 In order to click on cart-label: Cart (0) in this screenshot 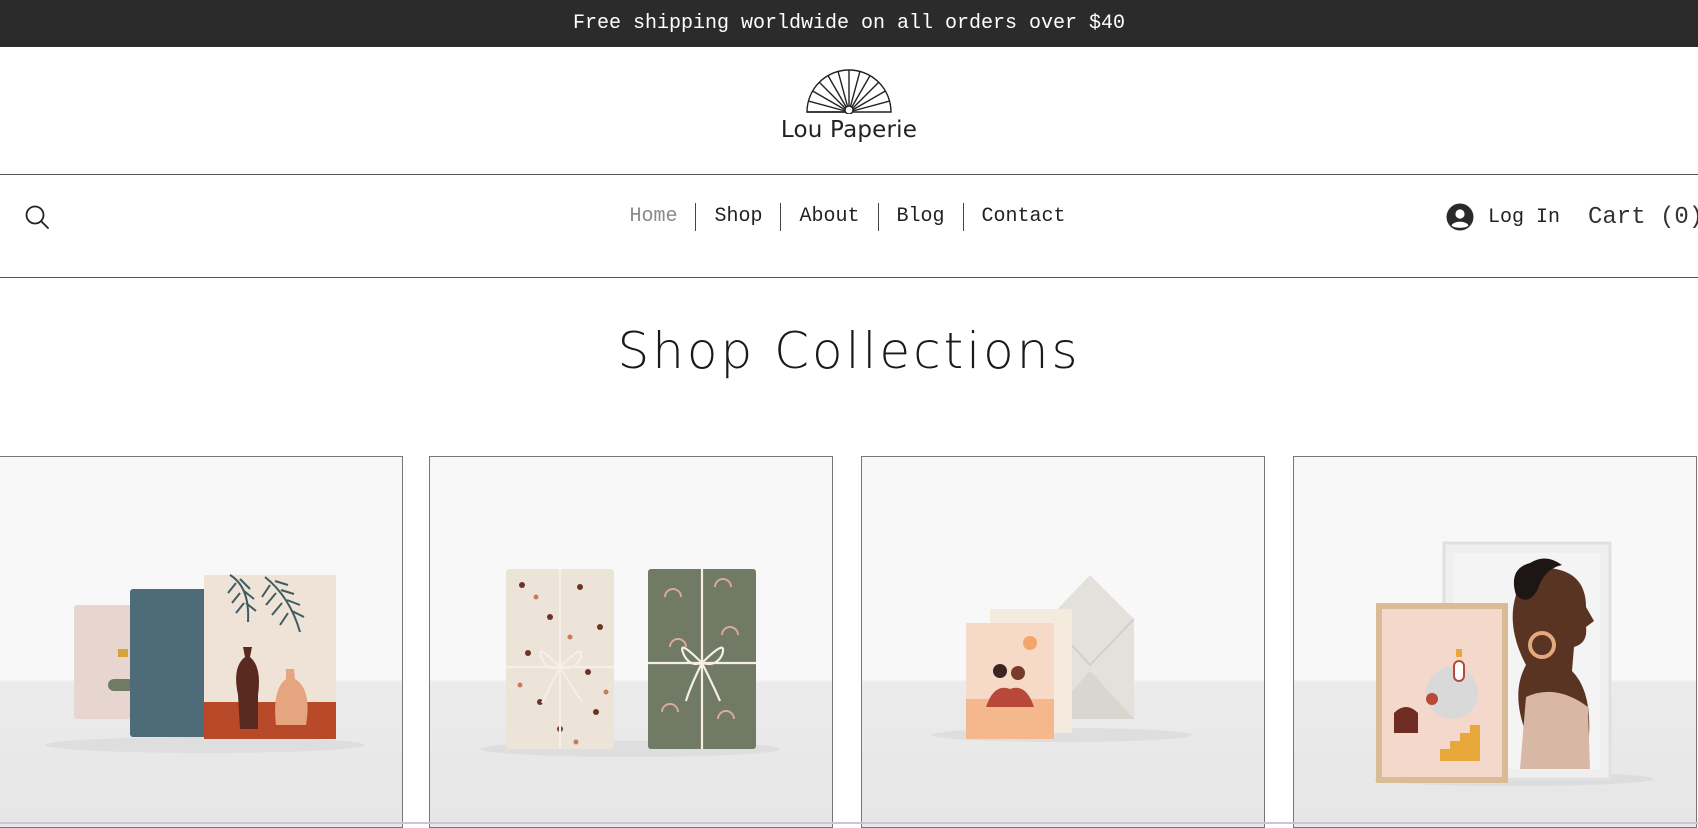, I will do `click(1643, 217)`.